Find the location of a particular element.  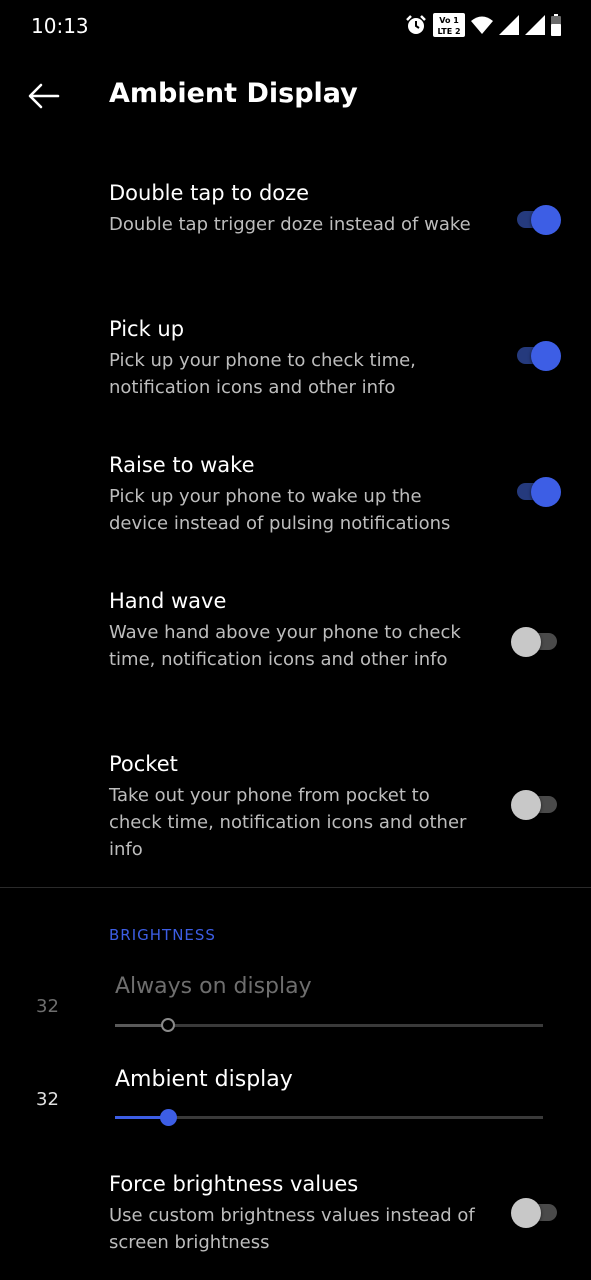

always-on-display-title: Always on display is located at coordinates (213, 986).